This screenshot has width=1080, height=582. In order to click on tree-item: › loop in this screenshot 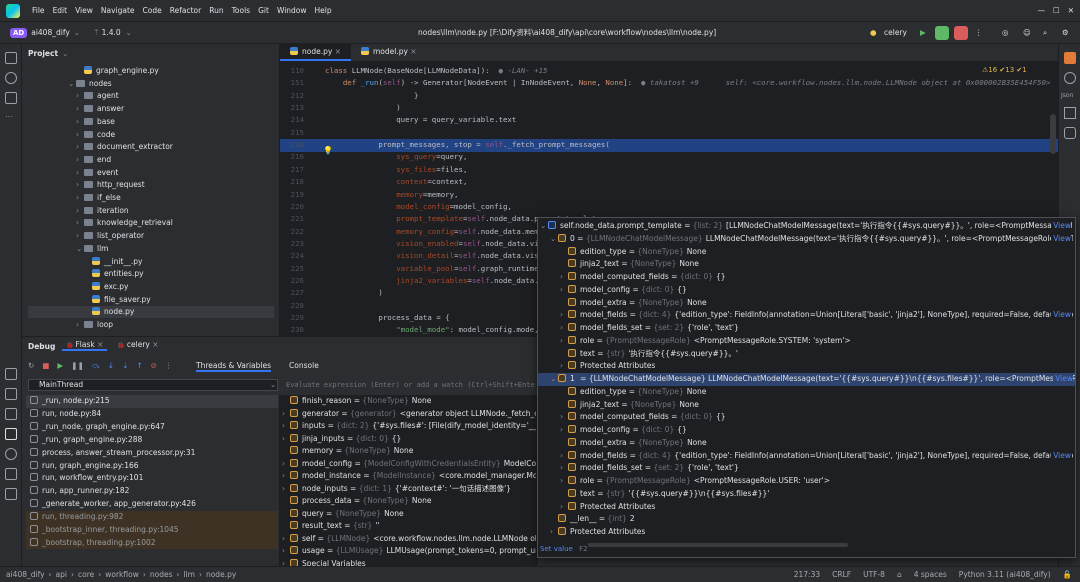, I will do `click(94, 325)`.